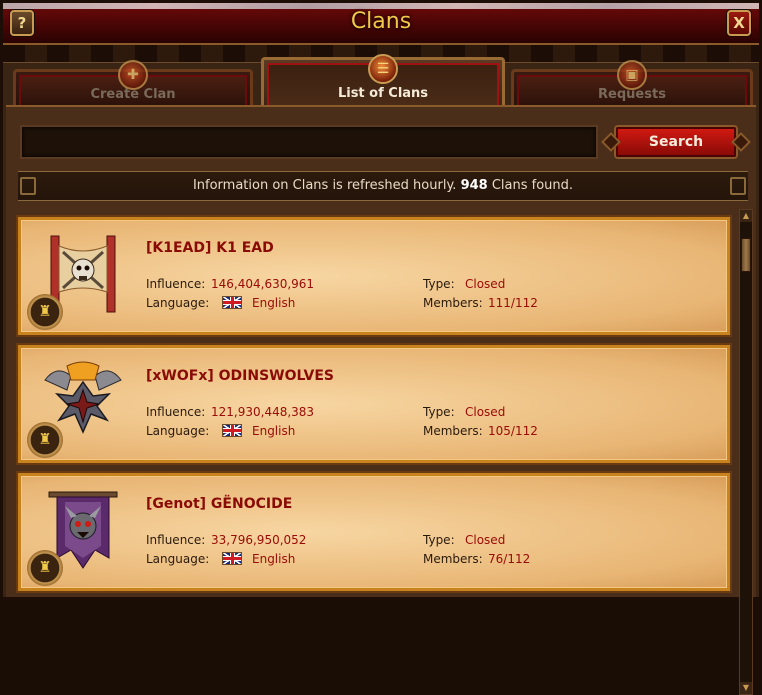  Describe the element at coordinates (383, 69) in the screenshot. I see `clan-list-icon: ☰` at that location.